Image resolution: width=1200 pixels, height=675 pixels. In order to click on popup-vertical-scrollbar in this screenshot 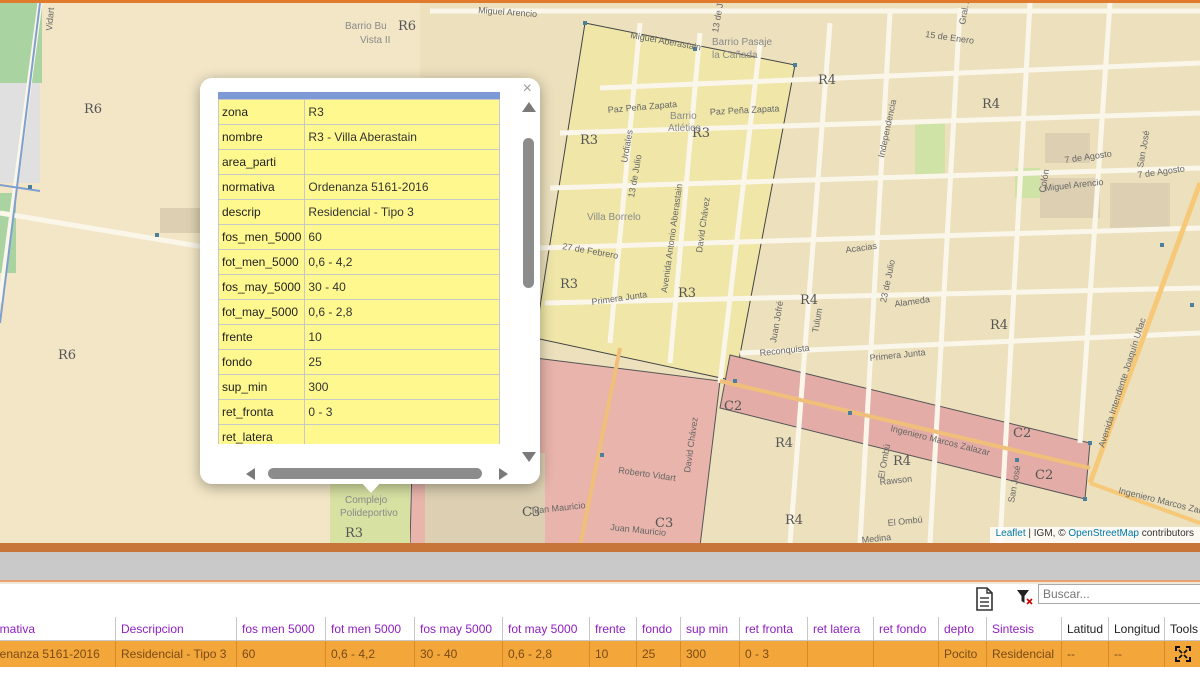, I will do `click(529, 282)`.